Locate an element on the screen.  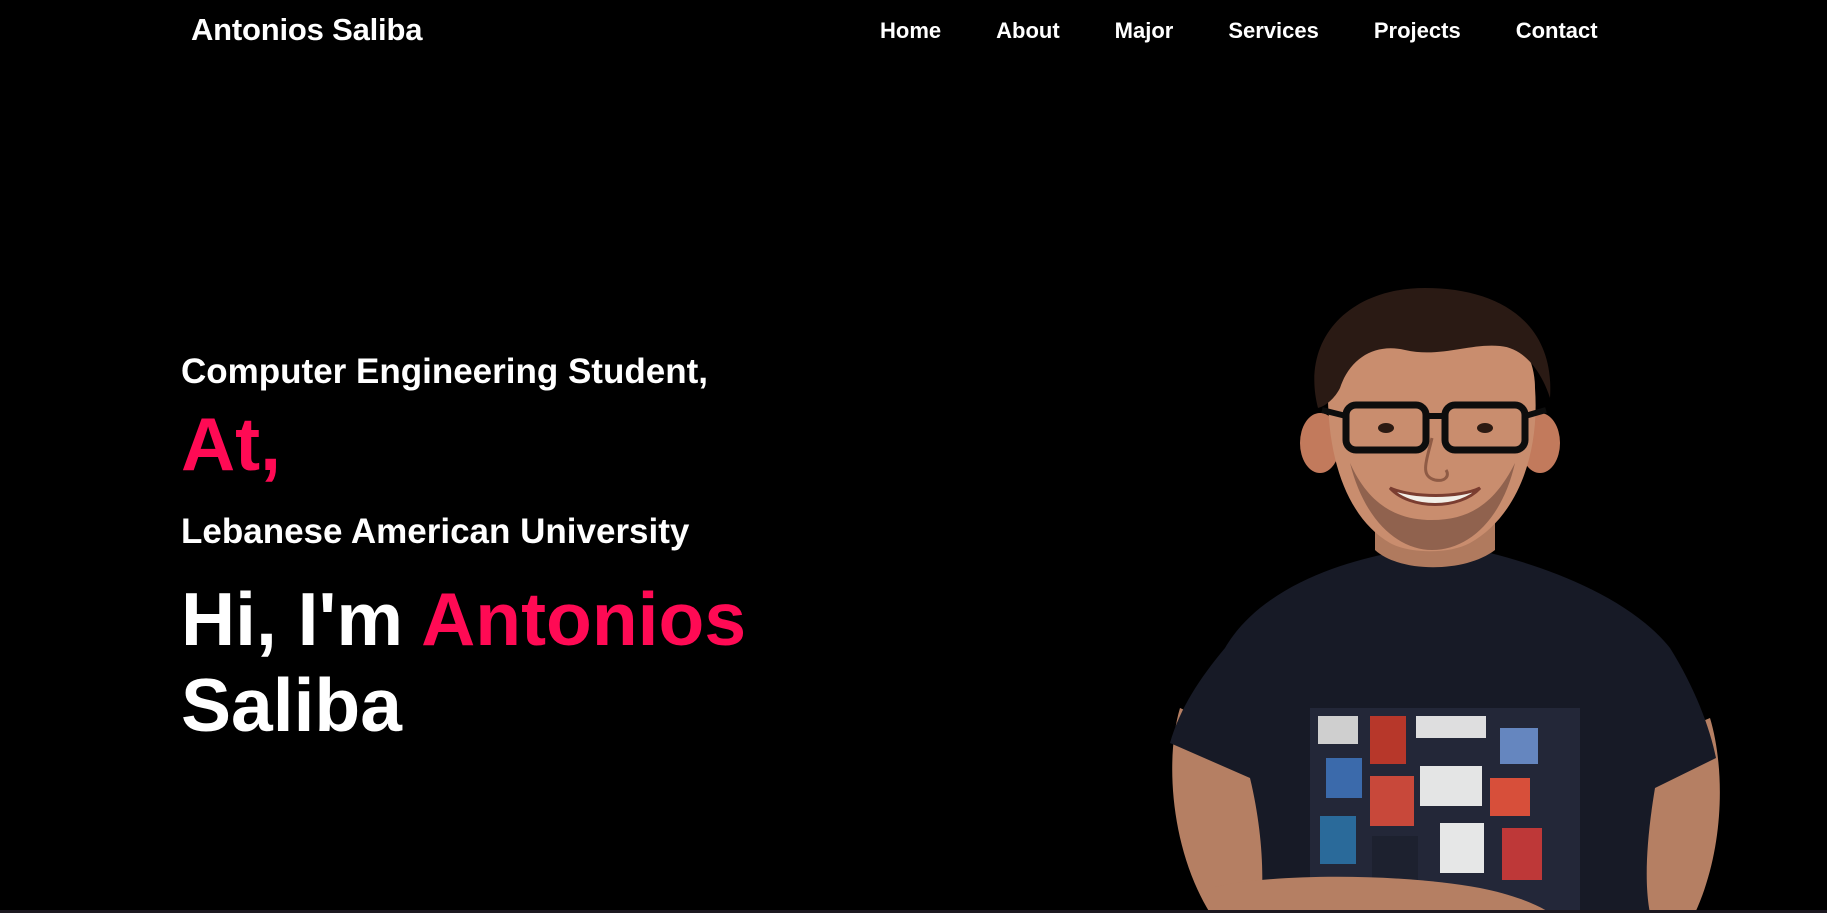
nav-link-projects: Projects is located at coordinates (1417, 30).